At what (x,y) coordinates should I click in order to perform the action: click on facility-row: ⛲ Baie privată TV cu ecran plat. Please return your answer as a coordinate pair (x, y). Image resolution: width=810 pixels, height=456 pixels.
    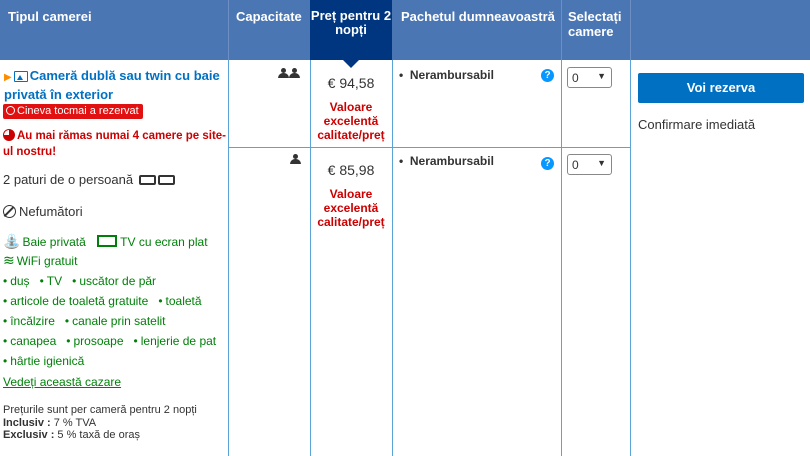
    Looking at the image, I should click on (105, 241).